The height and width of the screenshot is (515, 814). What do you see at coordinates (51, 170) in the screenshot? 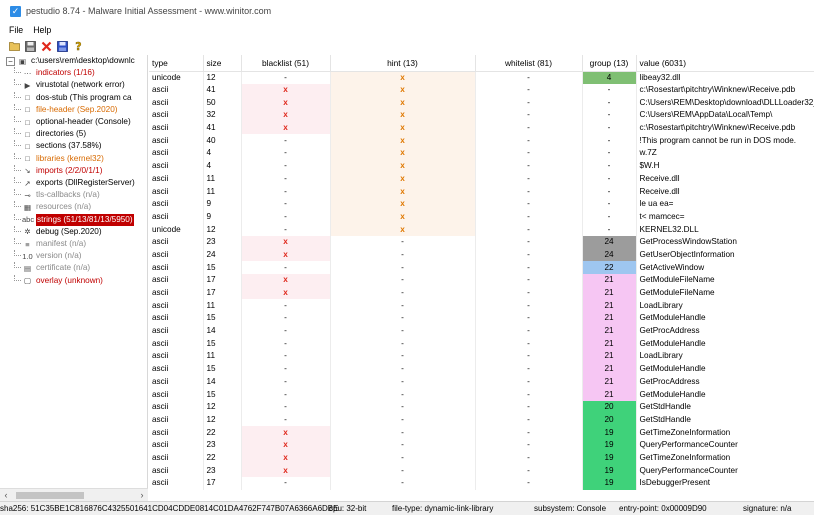
I see `tree-item: ↘ imports (2/2/0/1/1)` at bounding box center [51, 170].